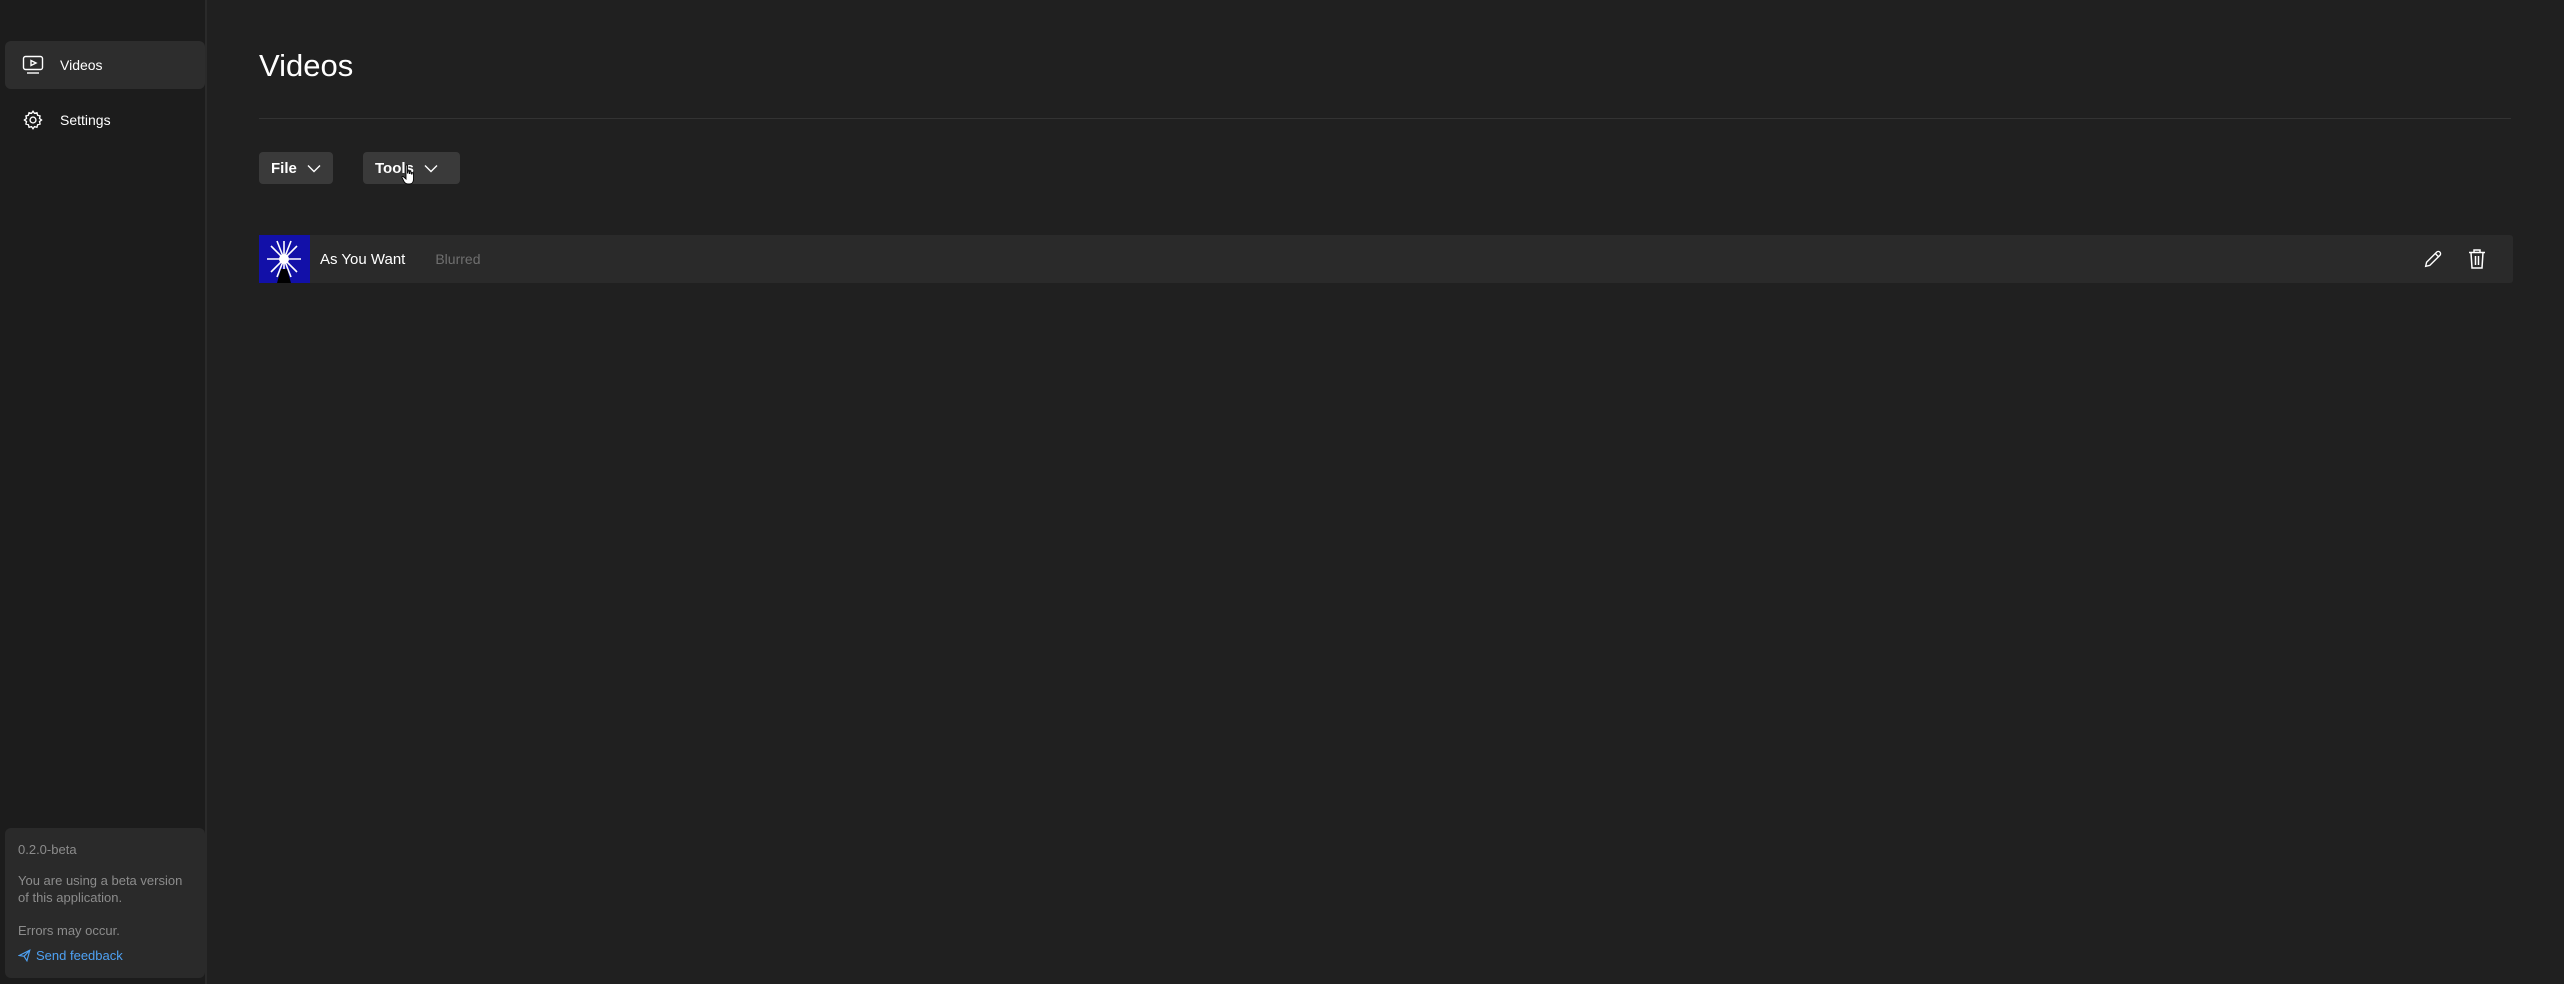  I want to click on video-status: Blurred, so click(458, 259).